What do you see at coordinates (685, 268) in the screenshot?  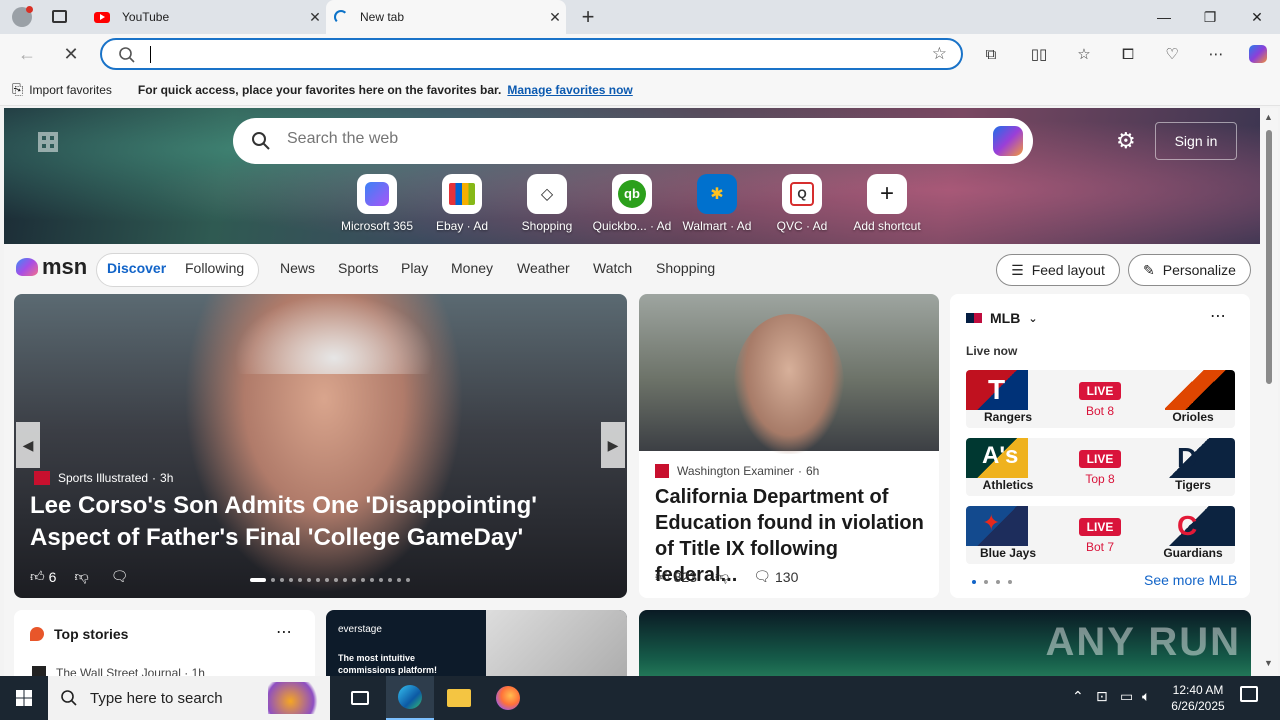 I see `nav-shopping: Shopping` at bounding box center [685, 268].